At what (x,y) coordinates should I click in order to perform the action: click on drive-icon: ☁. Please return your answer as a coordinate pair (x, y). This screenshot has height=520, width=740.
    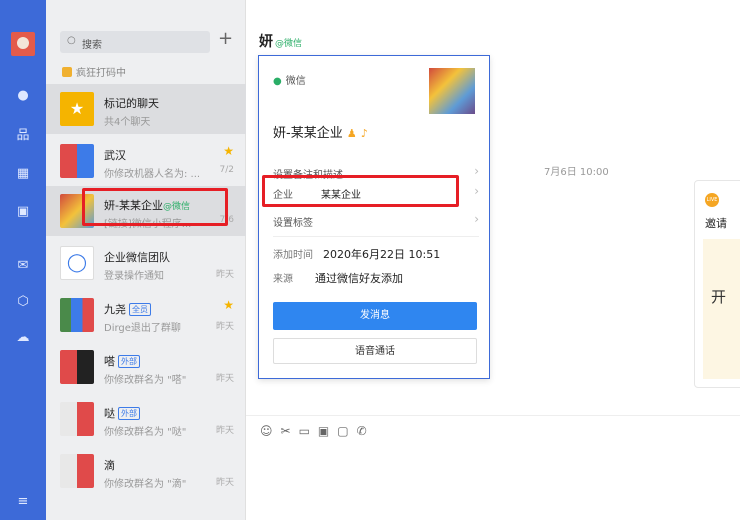
    Looking at the image, I should click on (23, 338).